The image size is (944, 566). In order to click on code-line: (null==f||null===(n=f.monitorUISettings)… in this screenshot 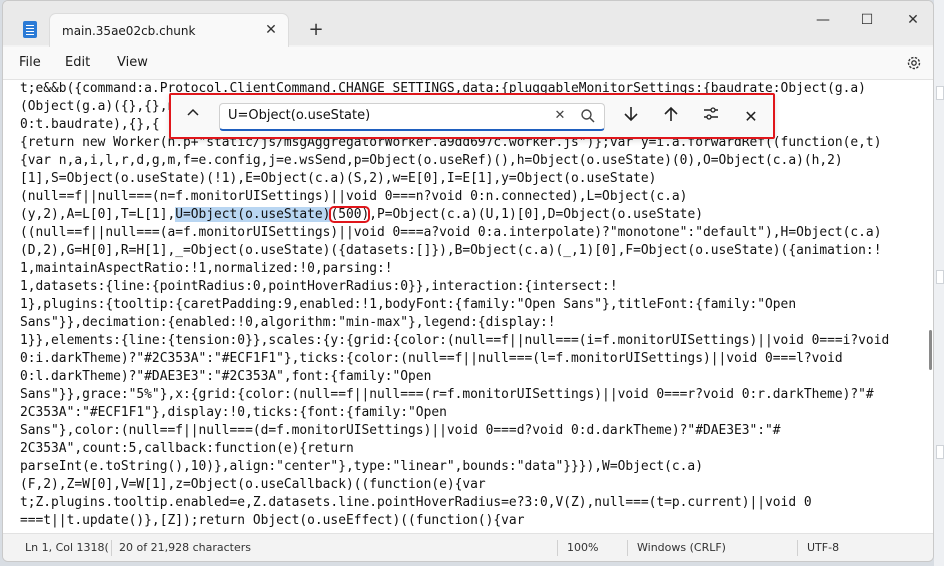, I will do `click(354, 196)`.